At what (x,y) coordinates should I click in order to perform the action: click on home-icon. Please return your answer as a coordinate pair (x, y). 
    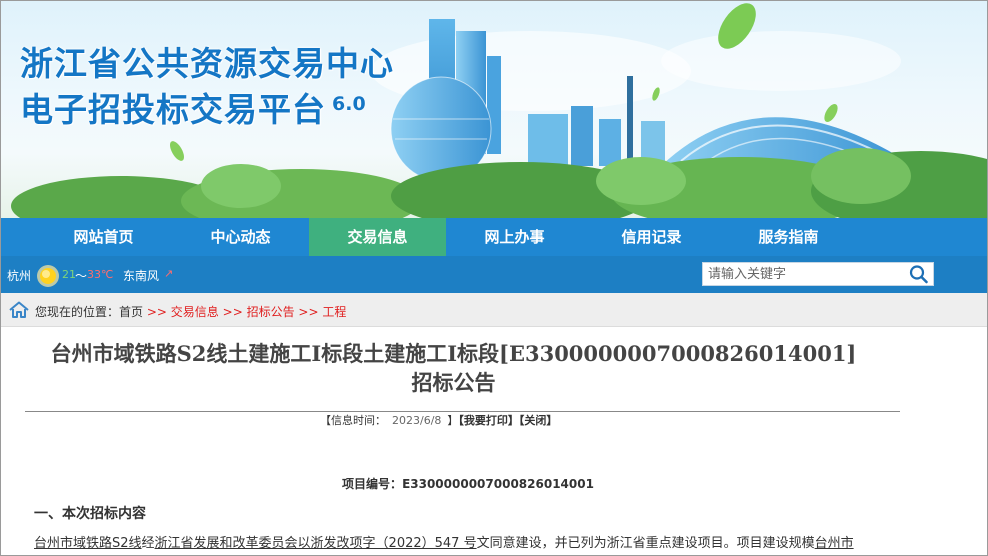
    Looking at the image, I should click on (19, 309).